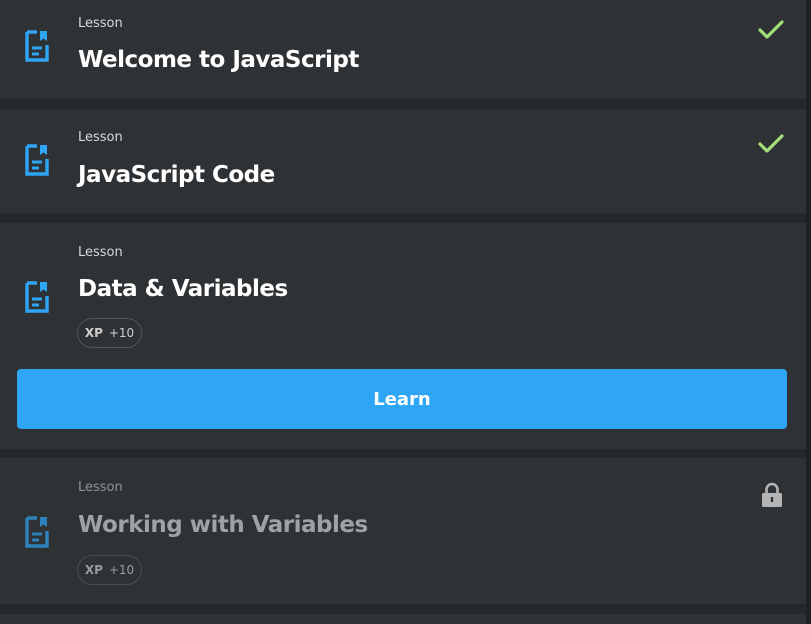 This screenshot has width=811, height=624. I want to click on scrollbar-track, so click(808, 312).